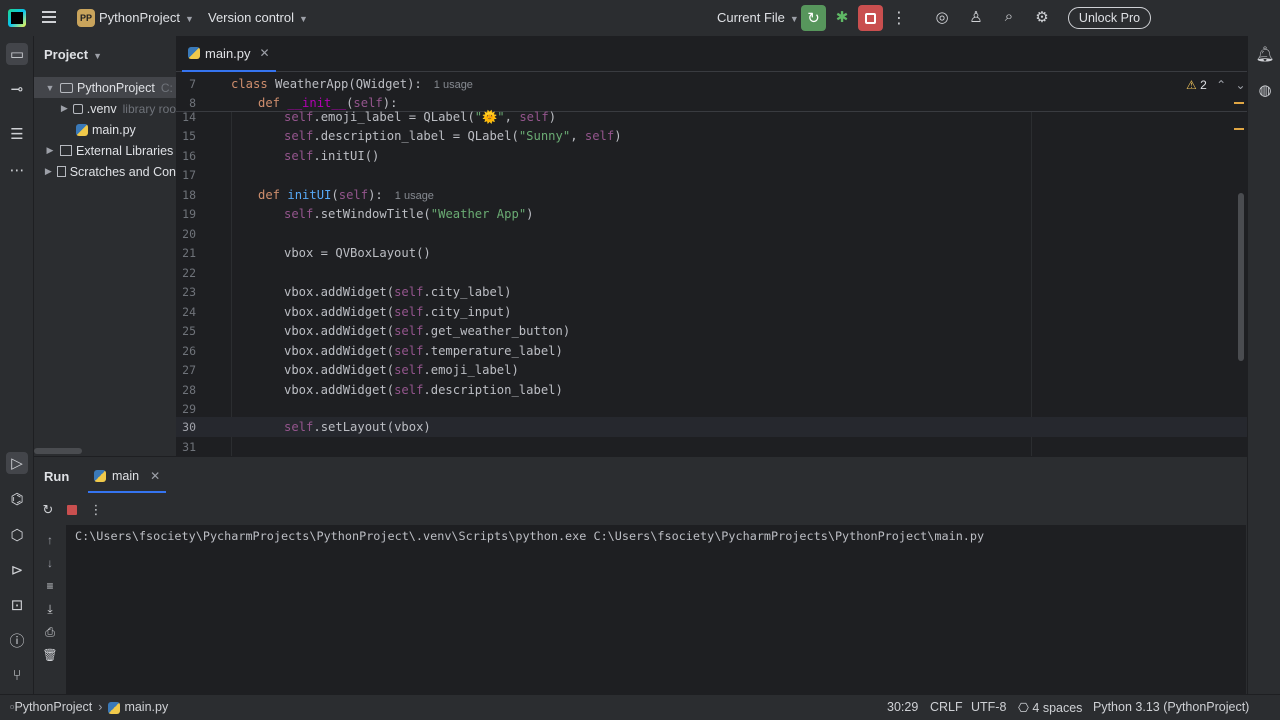 This screenshot has height=720, width=1280. What do you see at coordinates (988, 707) in the screenshot?
I see `file-encoding: UTF-8` at bounding box center [988, 707].